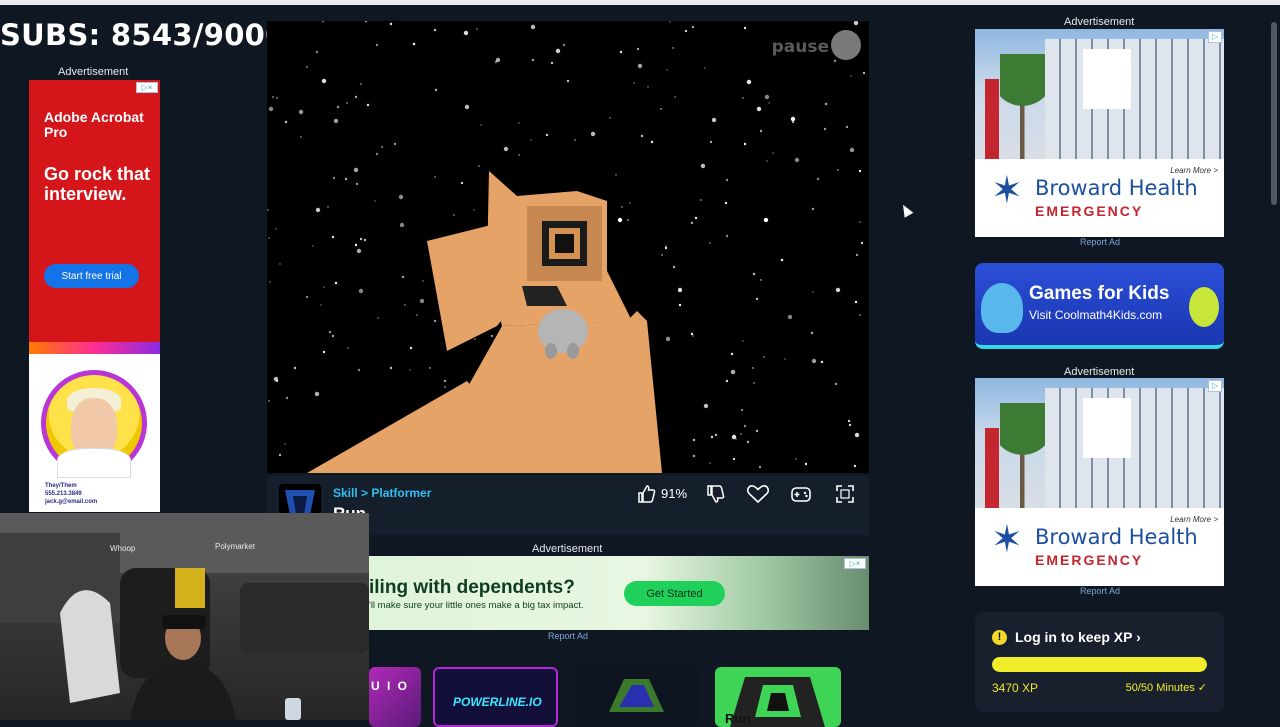  I want to click on heart-icon, so click(758, 494).